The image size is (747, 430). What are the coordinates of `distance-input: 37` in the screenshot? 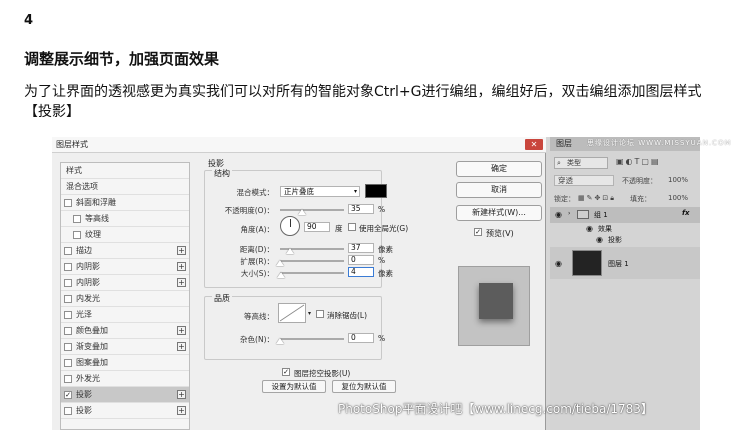 It's located at (361, 248).